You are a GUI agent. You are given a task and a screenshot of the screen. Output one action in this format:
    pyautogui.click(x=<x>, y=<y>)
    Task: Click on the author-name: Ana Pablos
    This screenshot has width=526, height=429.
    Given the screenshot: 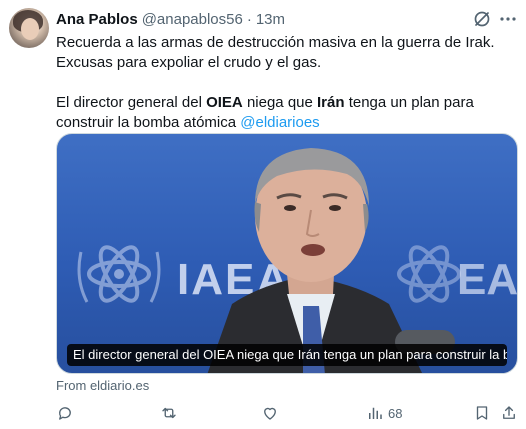 What is the action you would take?
    pyautogui.click(x=97, y=19)
    